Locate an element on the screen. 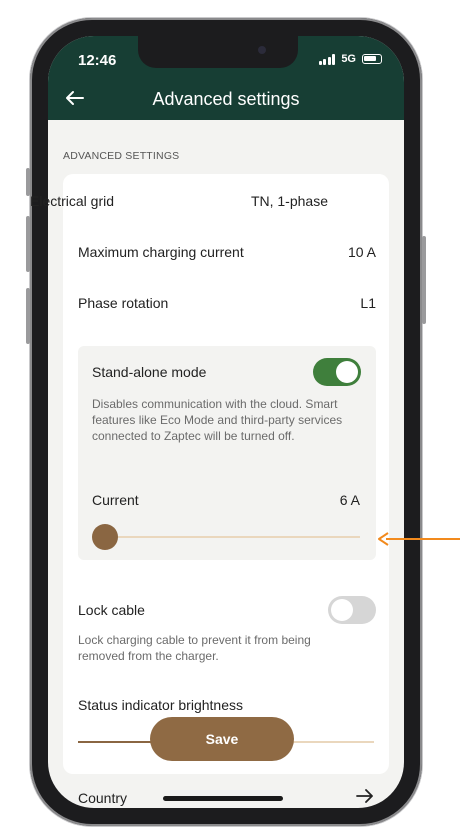 Image resolution: width=474 pixels, height=840 pixels. arrow-right-icon is located at coordinates (365, 796).